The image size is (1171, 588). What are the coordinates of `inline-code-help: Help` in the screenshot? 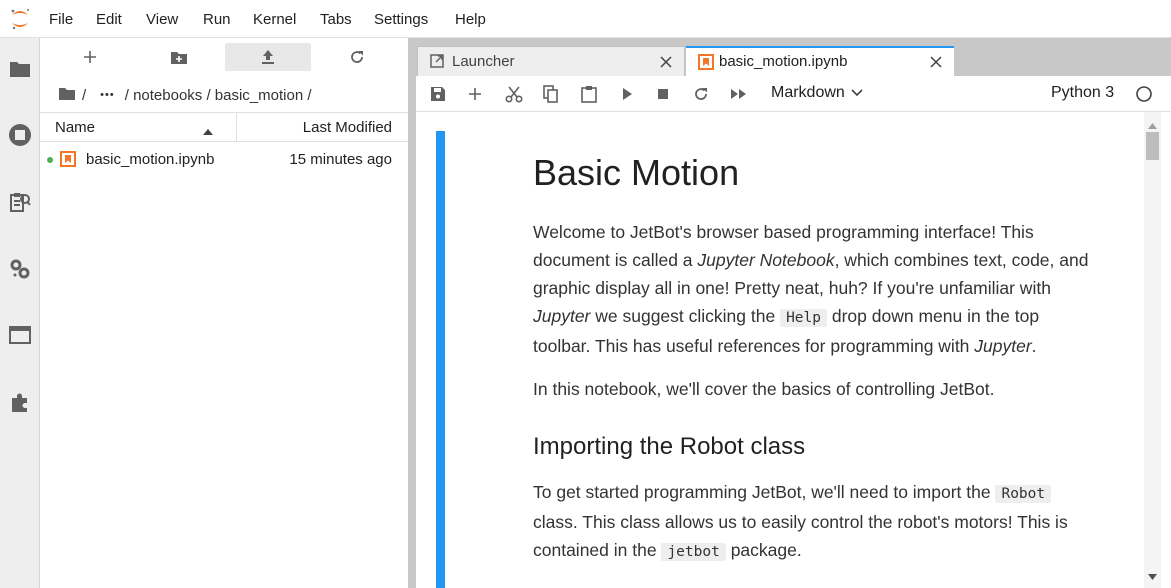 It's located at (803, 318).